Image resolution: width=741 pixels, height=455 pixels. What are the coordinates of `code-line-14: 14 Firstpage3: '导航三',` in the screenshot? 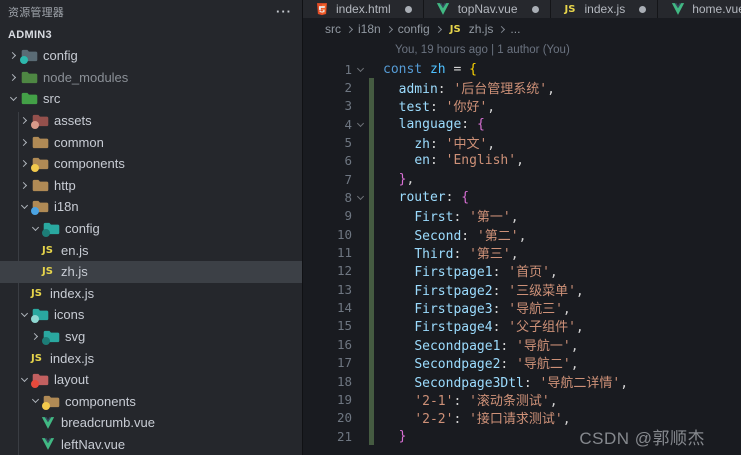 It's located at (522, 308).